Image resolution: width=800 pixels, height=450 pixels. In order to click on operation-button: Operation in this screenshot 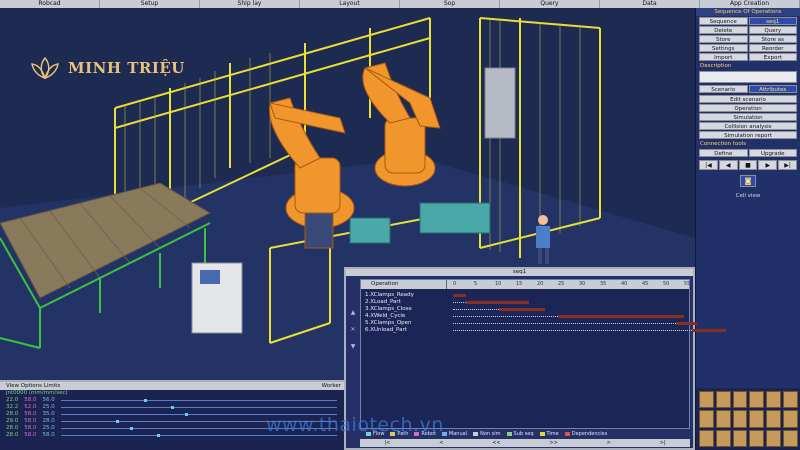, I will do `click(748, 108)`.